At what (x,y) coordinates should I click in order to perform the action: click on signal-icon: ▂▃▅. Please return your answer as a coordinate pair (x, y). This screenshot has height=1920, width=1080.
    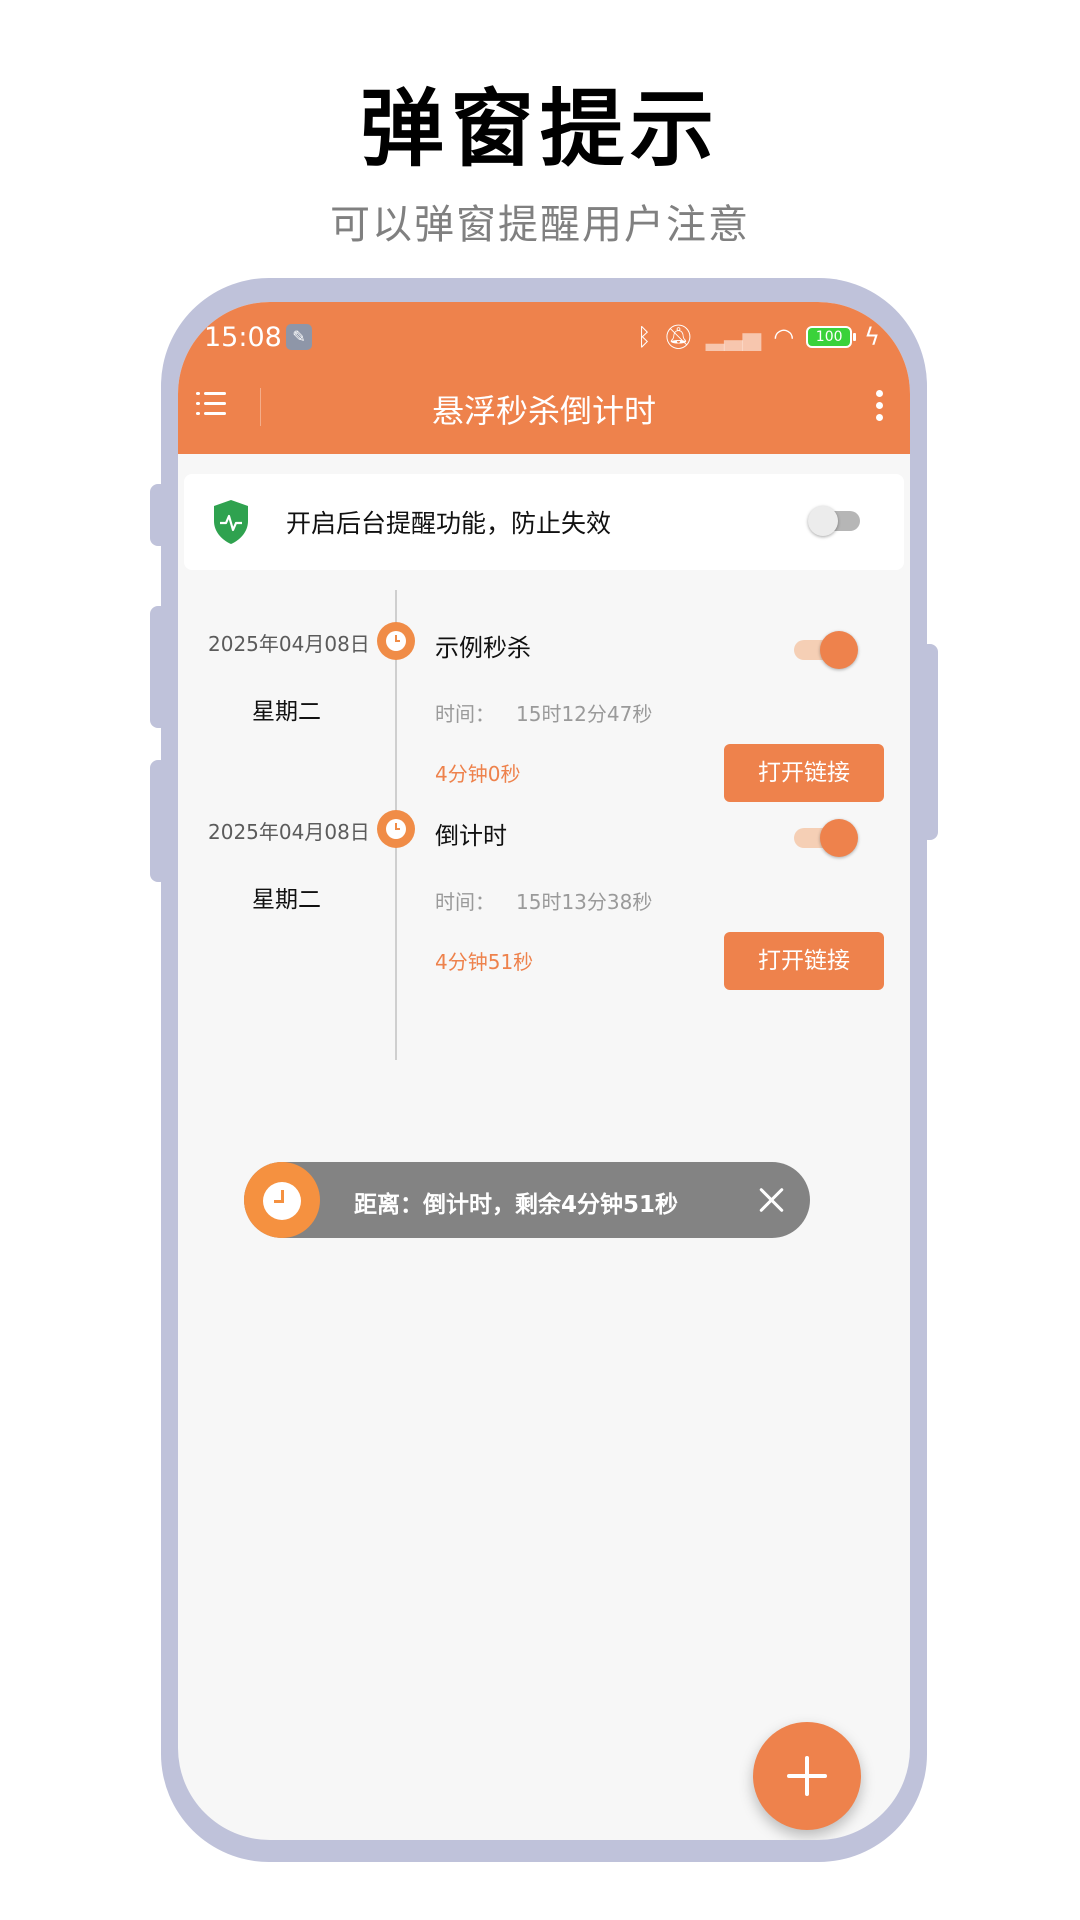
    Looking at the image, I should click on (733, 337).